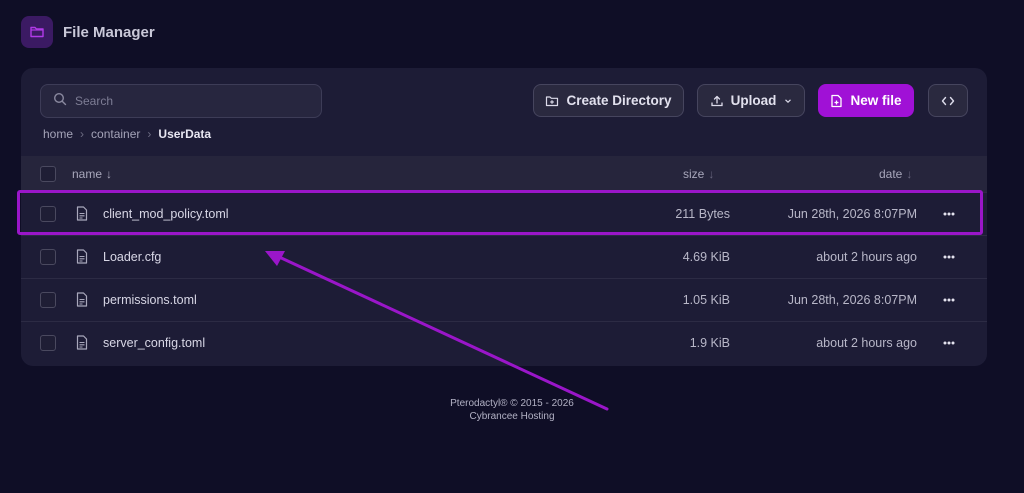 This screenshot has height=493, width=1024. I want to click on footer-host: Cybrancee Hosting, so click(512, 416).